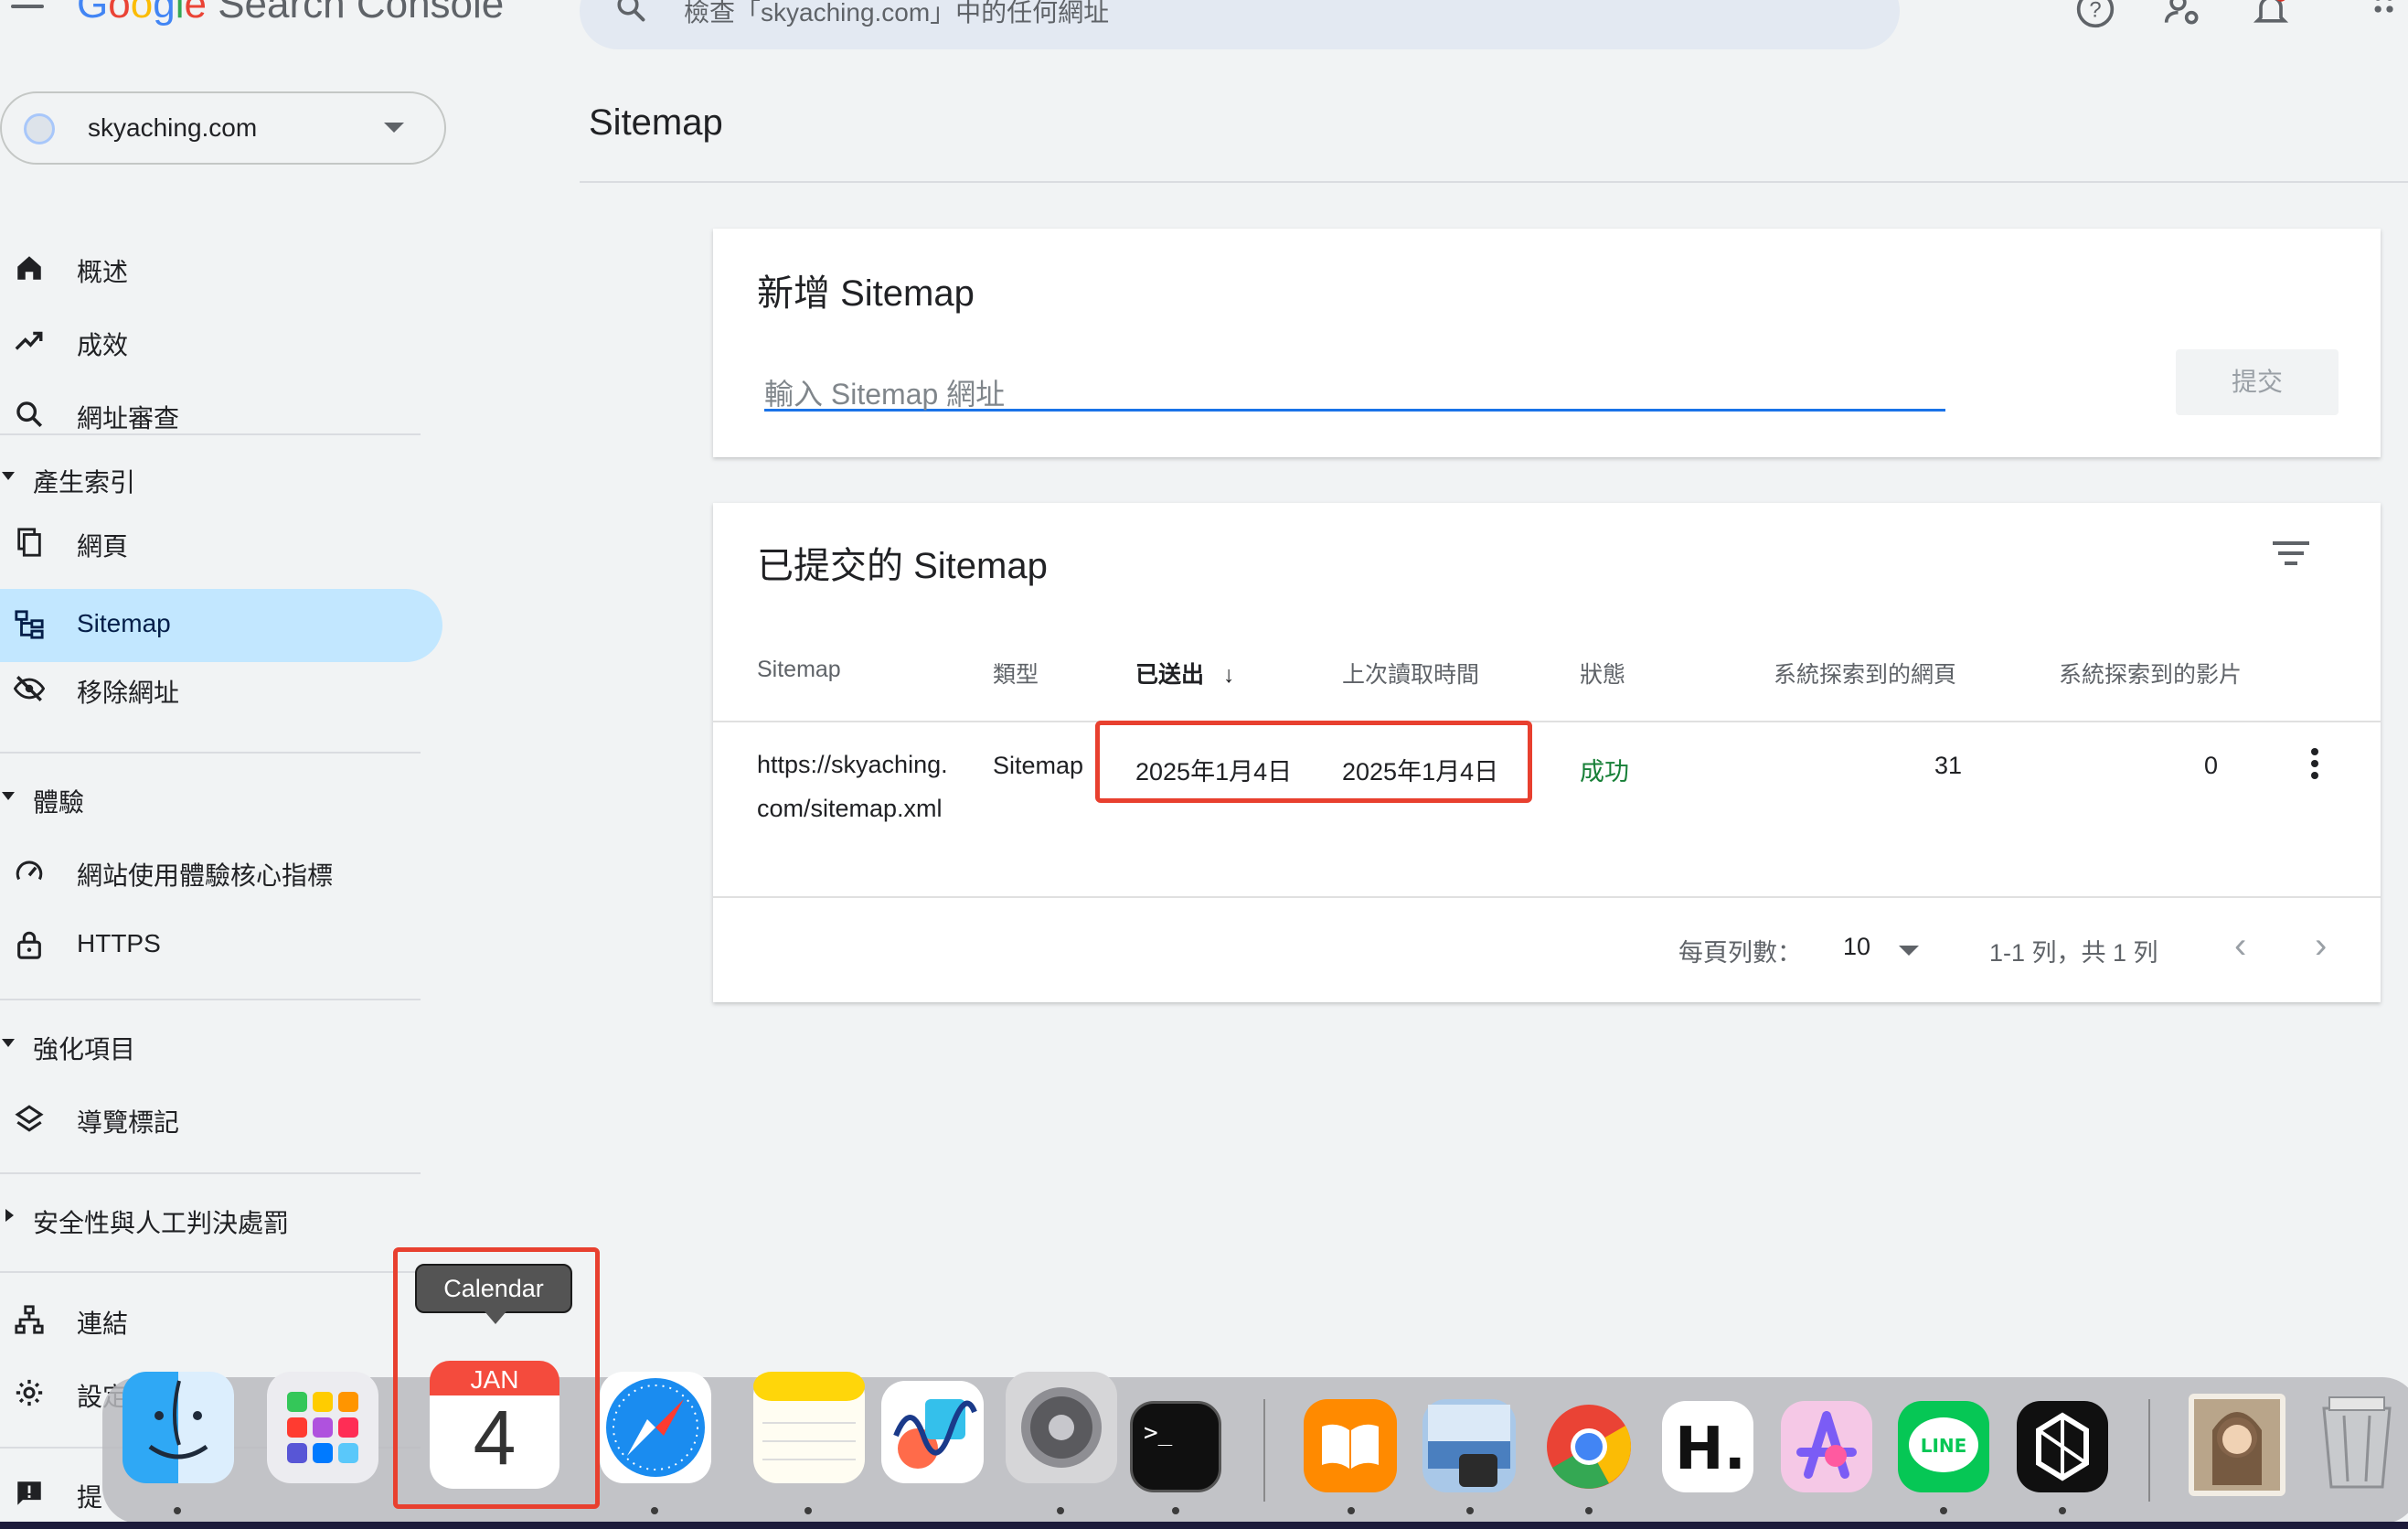 This screenshot has width=2408, height=1529. I want to click on perplexity-icon, so click(2062, 1446).